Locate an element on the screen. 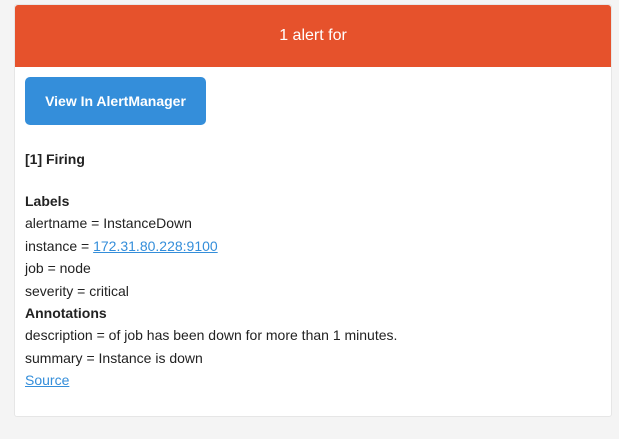 This screenshot has height=439, width=619. label-alertname: alertname = InstanceDown is located at coordinates (313, 223).